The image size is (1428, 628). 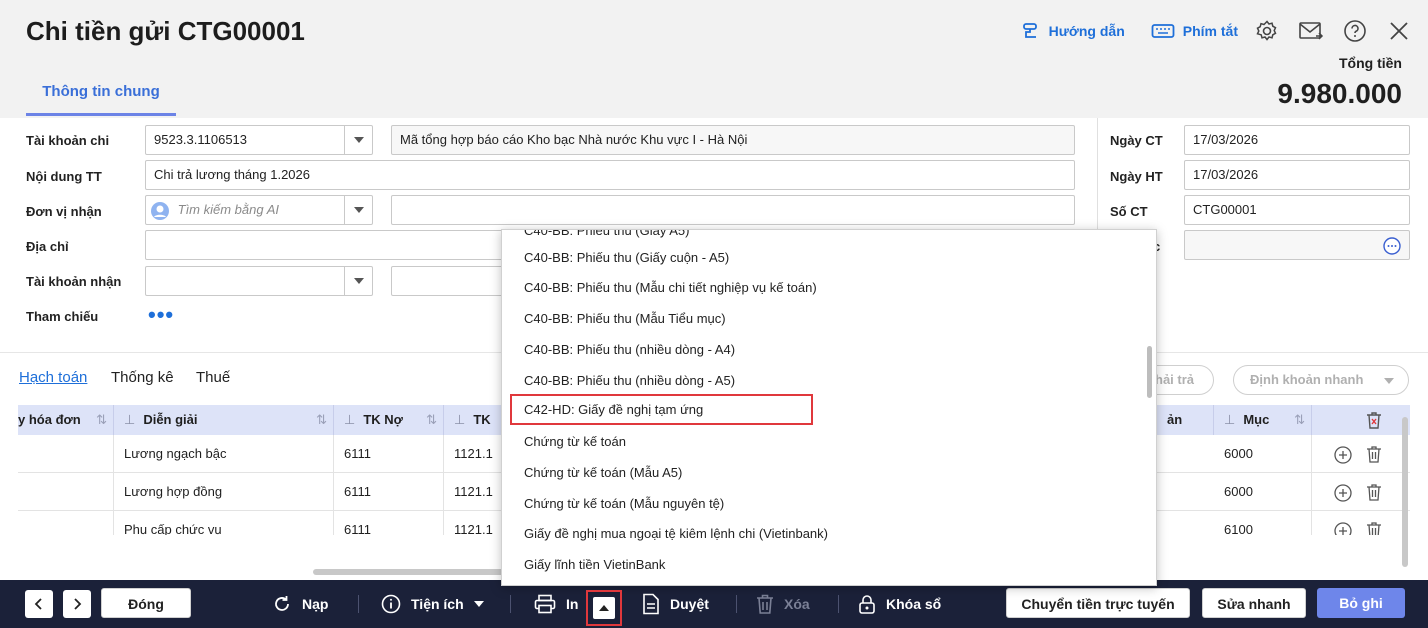 I want to click on dropdown-item: Chứng từ kế toán (Mẫu A5), so click(x=822, y=472).